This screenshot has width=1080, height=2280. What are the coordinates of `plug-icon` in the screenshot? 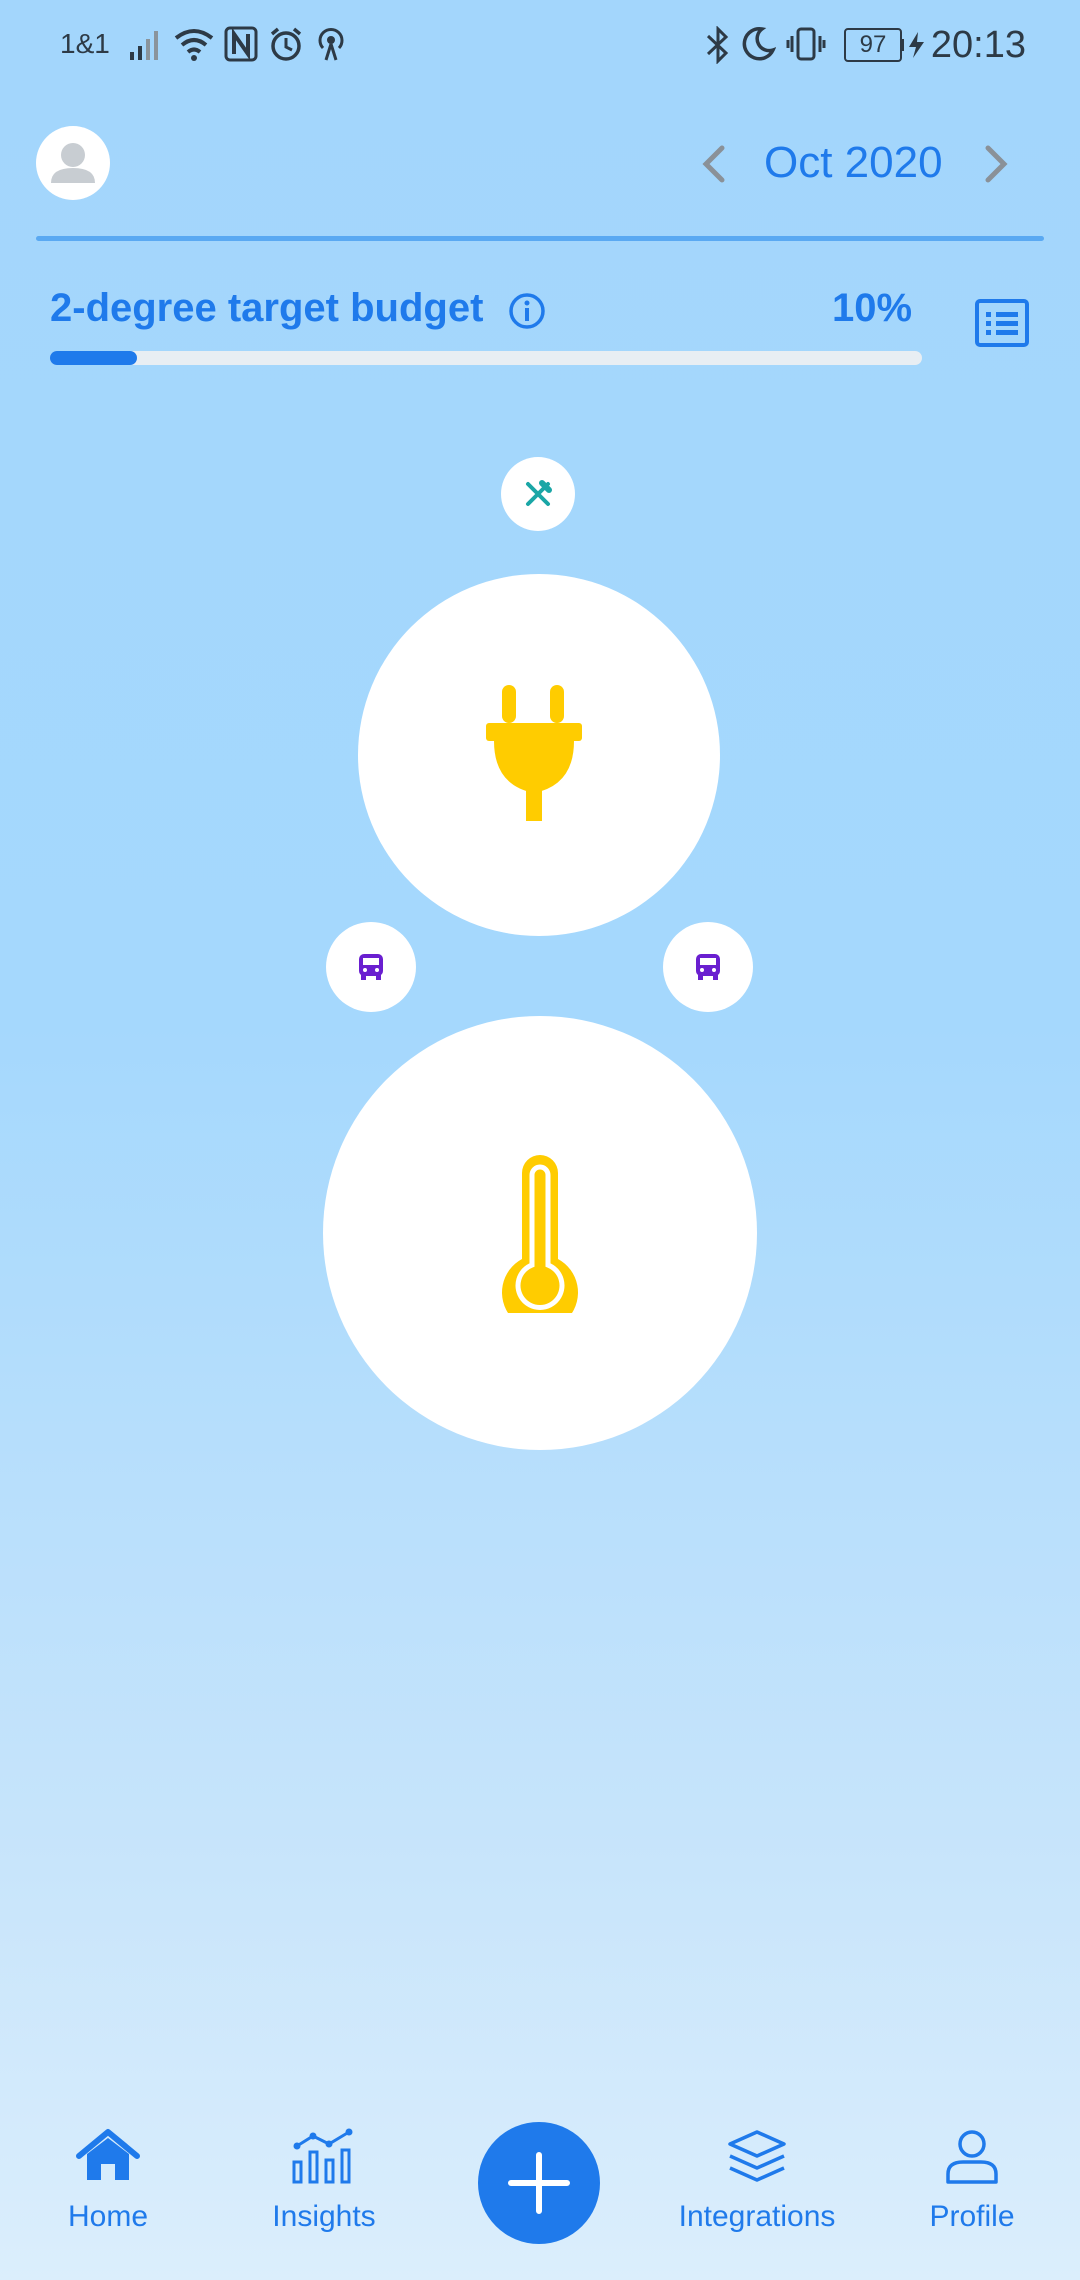 It's located at (534, 753).